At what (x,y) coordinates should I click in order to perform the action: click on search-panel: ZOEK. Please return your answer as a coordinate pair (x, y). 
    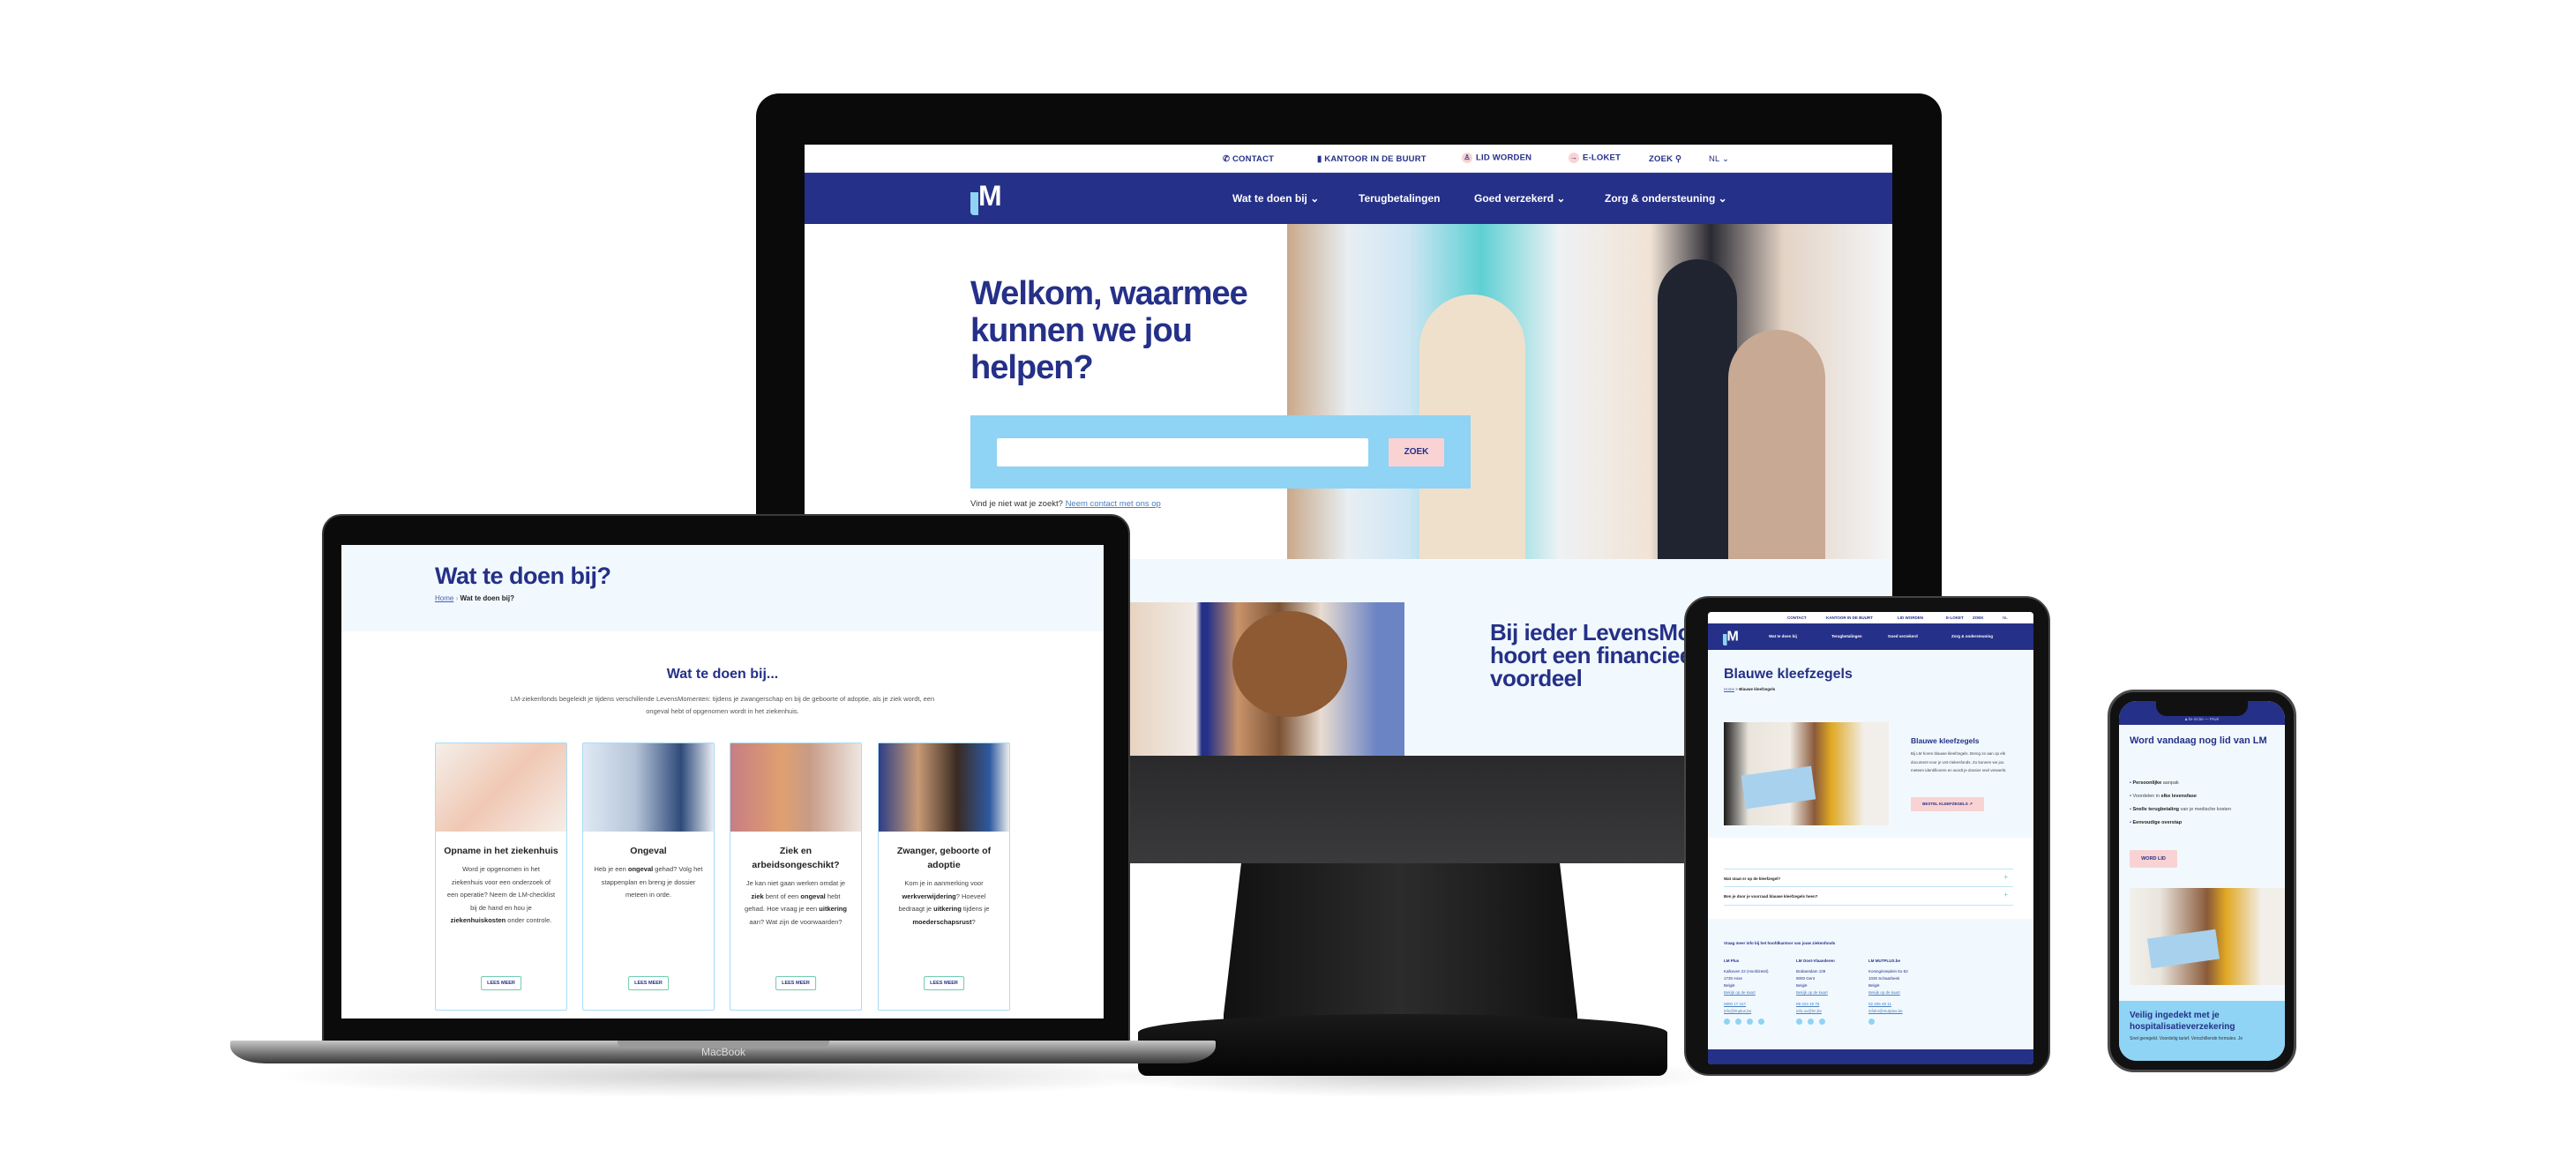
    Looking at the image, I should click on (1220, 452).